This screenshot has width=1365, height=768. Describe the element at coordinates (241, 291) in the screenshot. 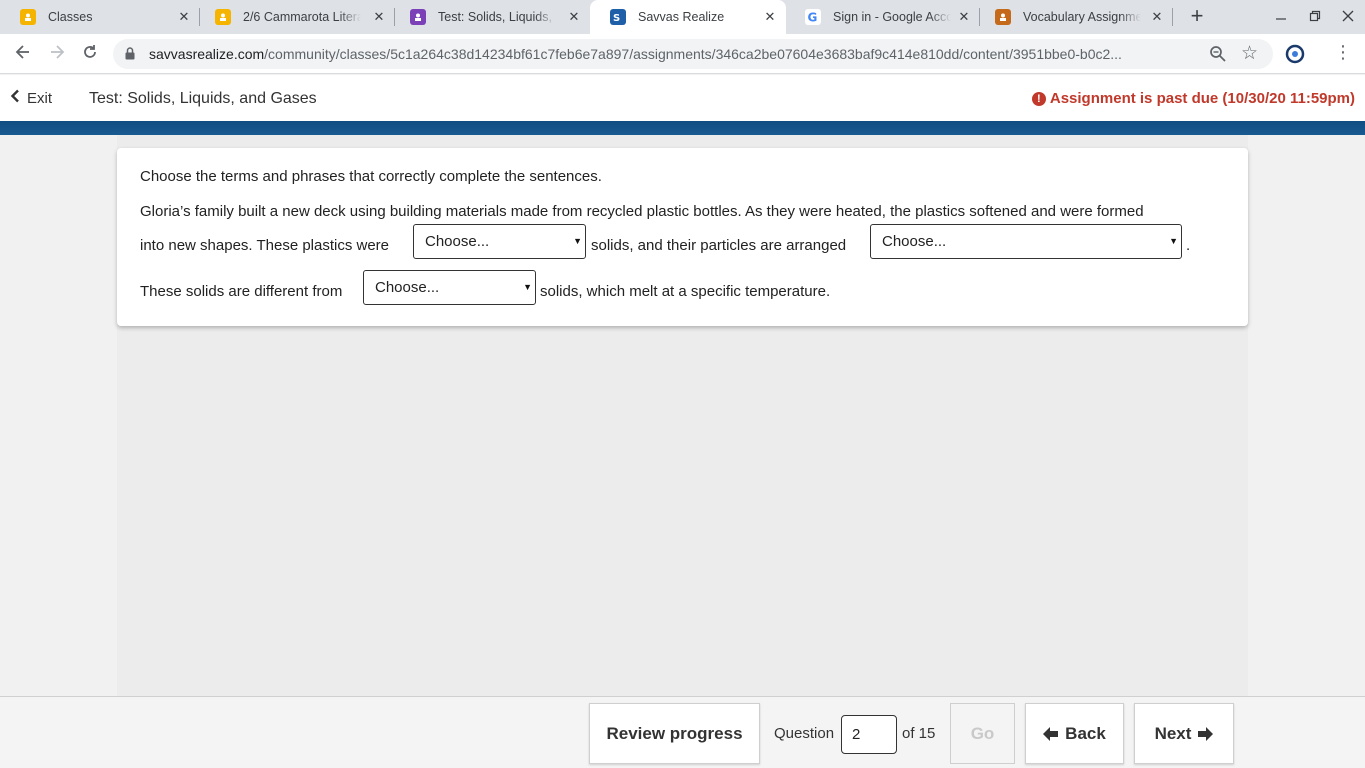

I see `question-text-line3a: These solids are different from` at that location.